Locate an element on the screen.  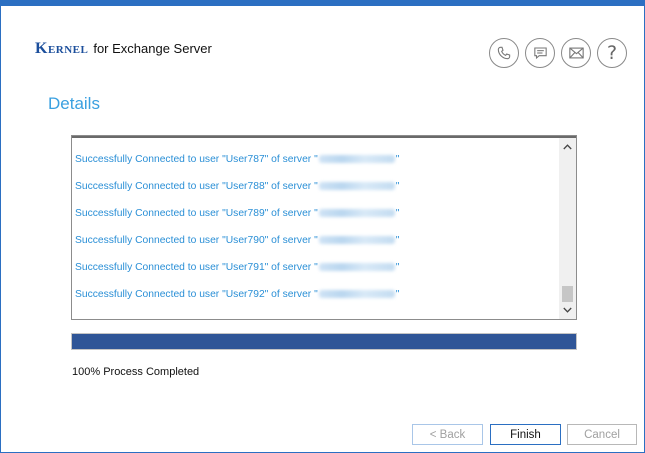
chat-icon is located at coordinates (540, 53).